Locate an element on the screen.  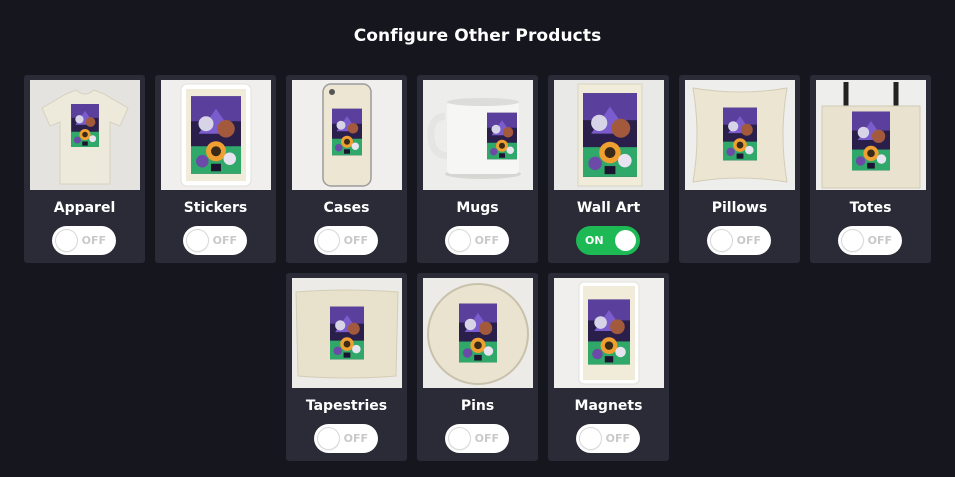
product-label-pins: Pins is located at coordinates (477, 406).